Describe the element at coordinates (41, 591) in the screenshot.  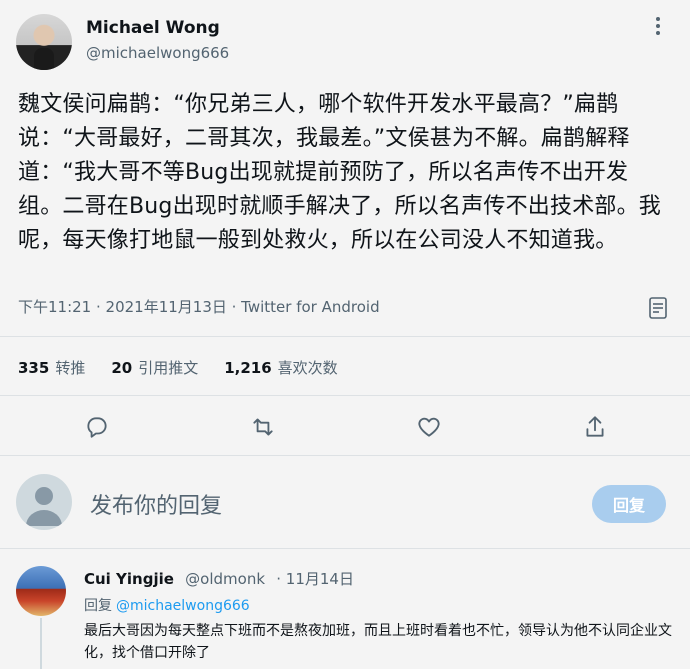
I see `commenter-avatar` at that location.